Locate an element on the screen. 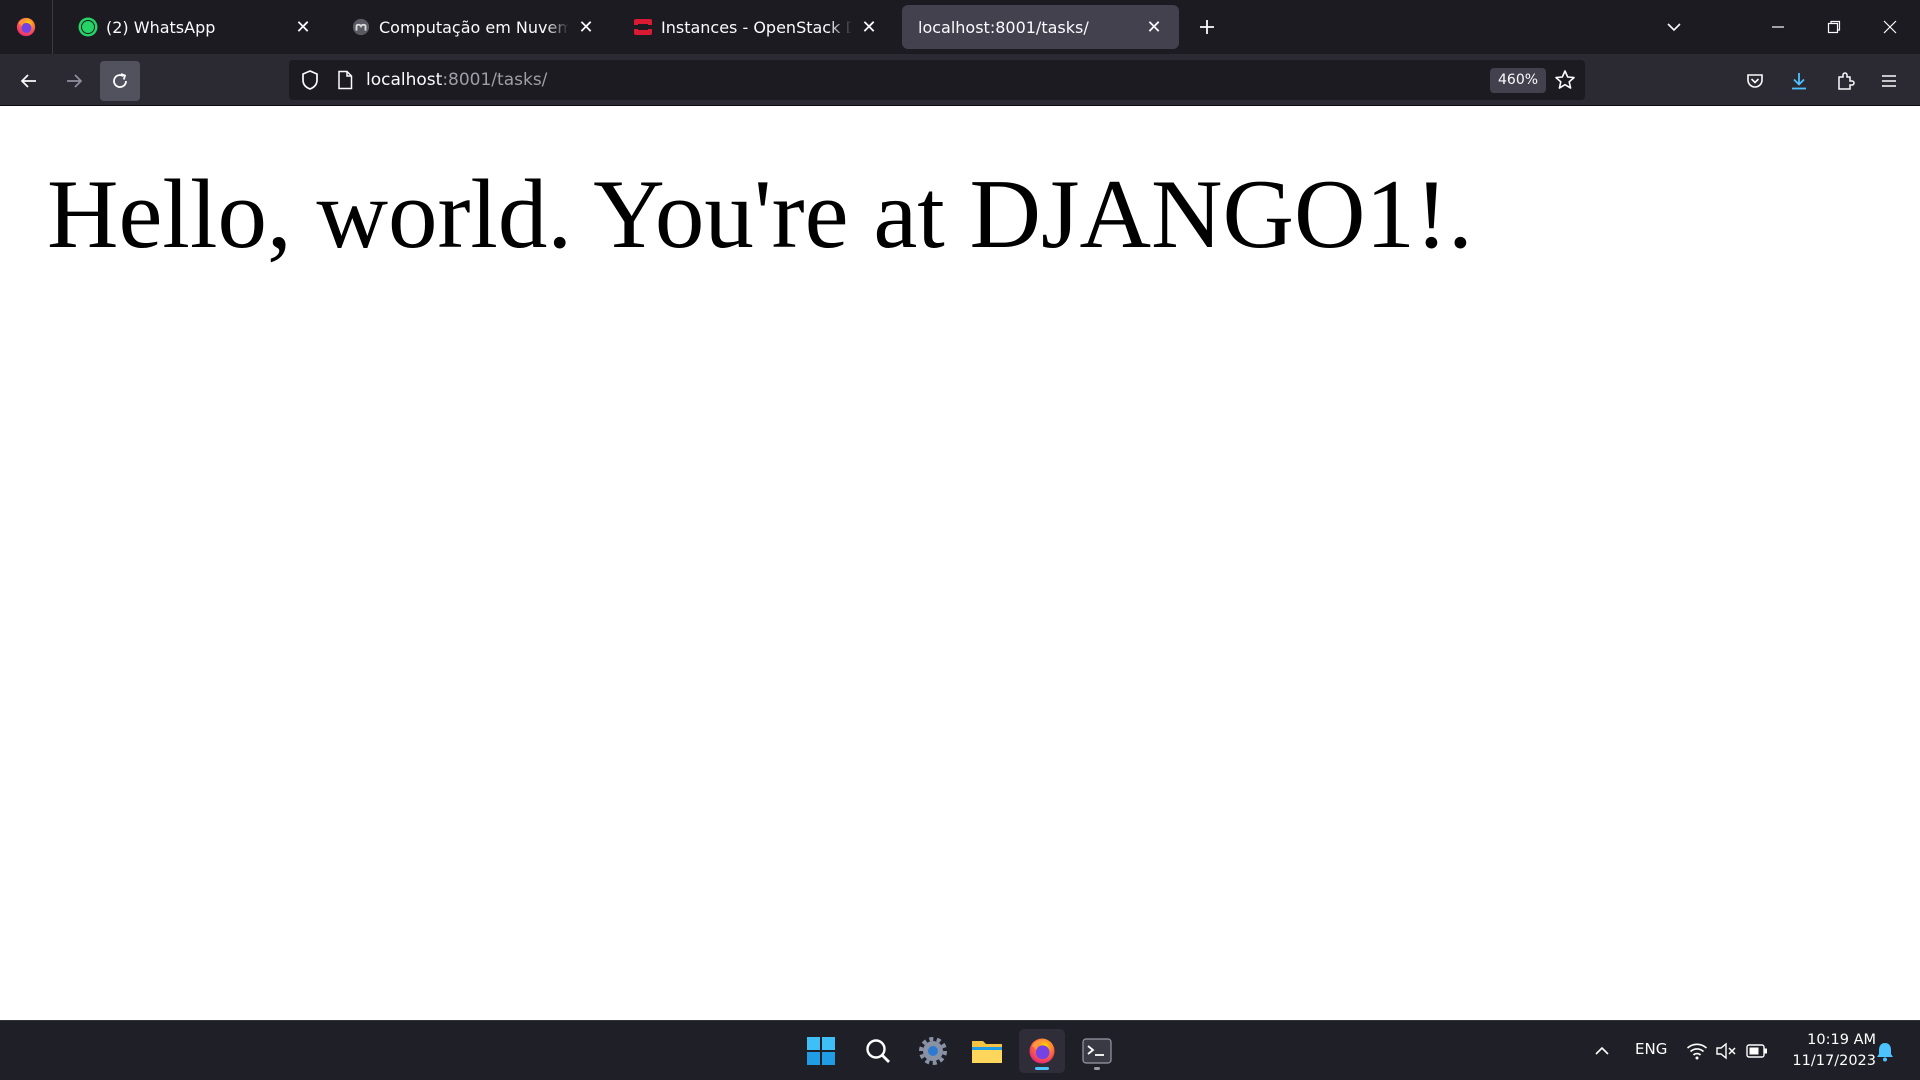 The width and height of the screenshot is (1920, 1080). terminal-icon is located at coordinates (1097, 1051).